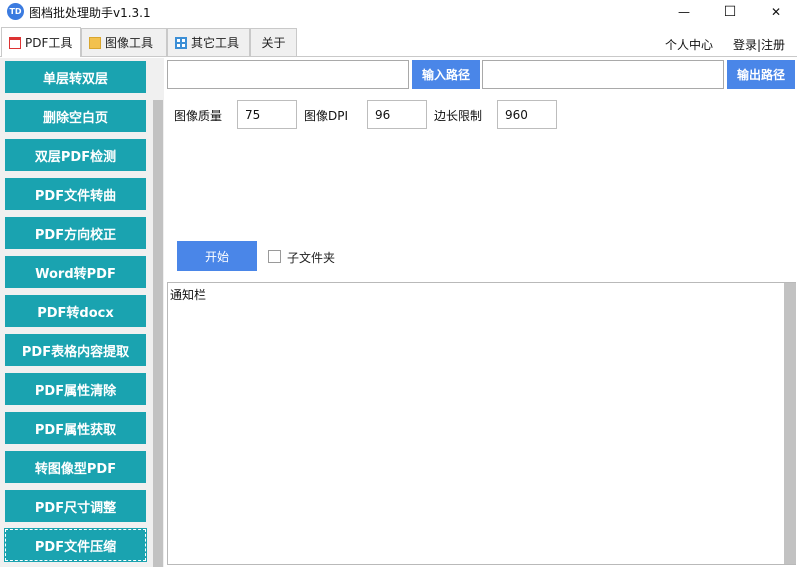 This screenshot has width=797, height=567. What do you see at coordinates (75, 272) in the screenshot?
I see `sidebar-item-word-to-pdf: Word转PDF` at bounding box center [75, 272].